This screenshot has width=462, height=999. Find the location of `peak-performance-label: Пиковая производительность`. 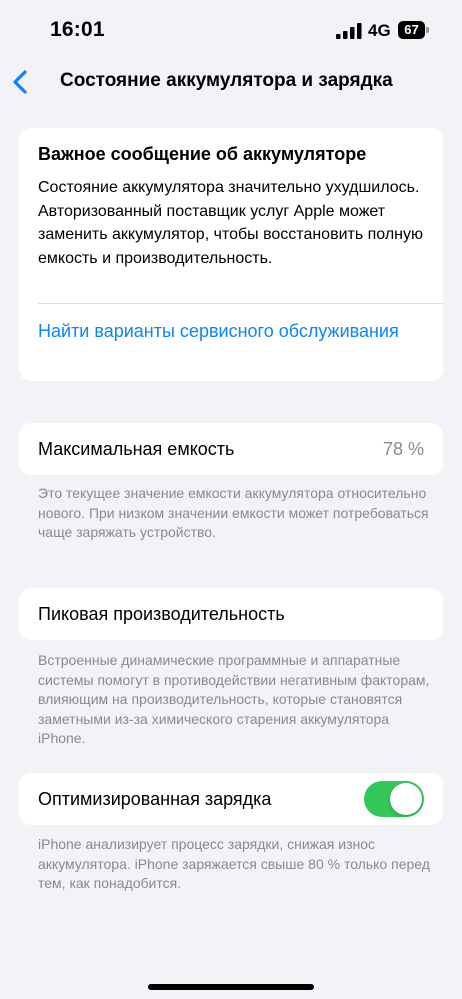

peak-performance-label: Пиковая производительность is located at coordinates (161, 614).